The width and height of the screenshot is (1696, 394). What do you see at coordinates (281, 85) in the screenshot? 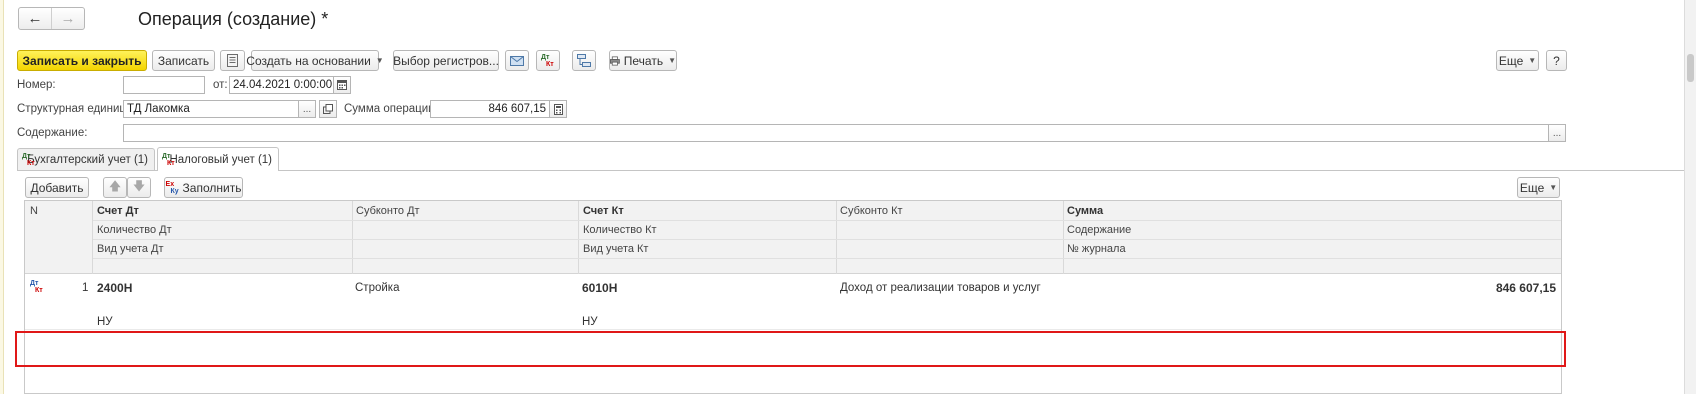
I see `date-field: 24.04.2021 0:00:00` at bounding box center [281, 85].